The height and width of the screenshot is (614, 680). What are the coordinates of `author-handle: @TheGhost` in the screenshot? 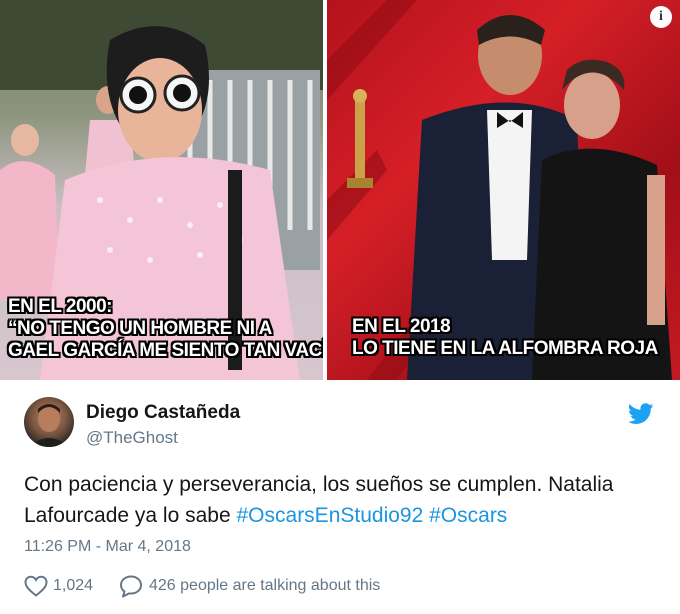 It's located at (132, 438).